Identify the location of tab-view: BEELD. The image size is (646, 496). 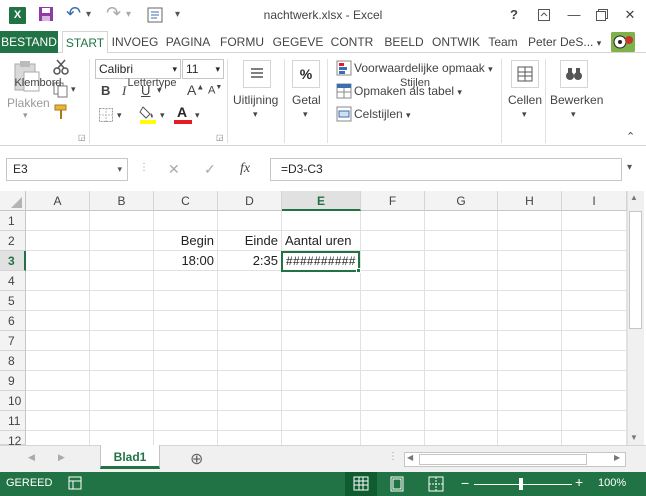
(404, 42).